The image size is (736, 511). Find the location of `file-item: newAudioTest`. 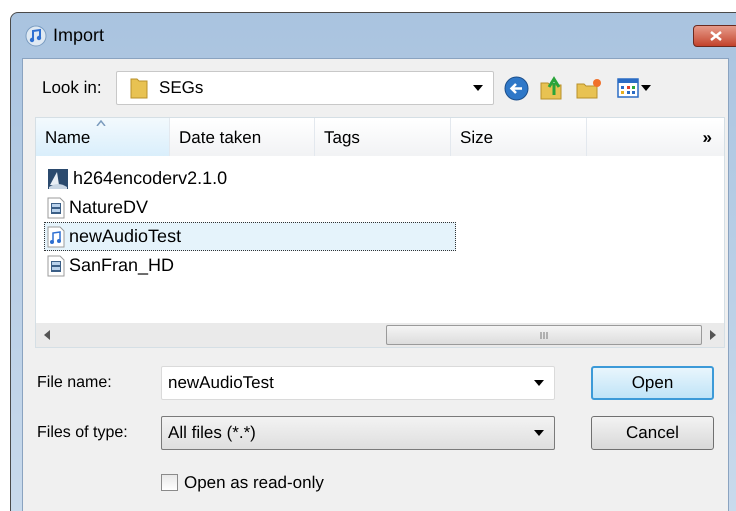

file-item: newAudioTest is located at coordinates (250, 236).